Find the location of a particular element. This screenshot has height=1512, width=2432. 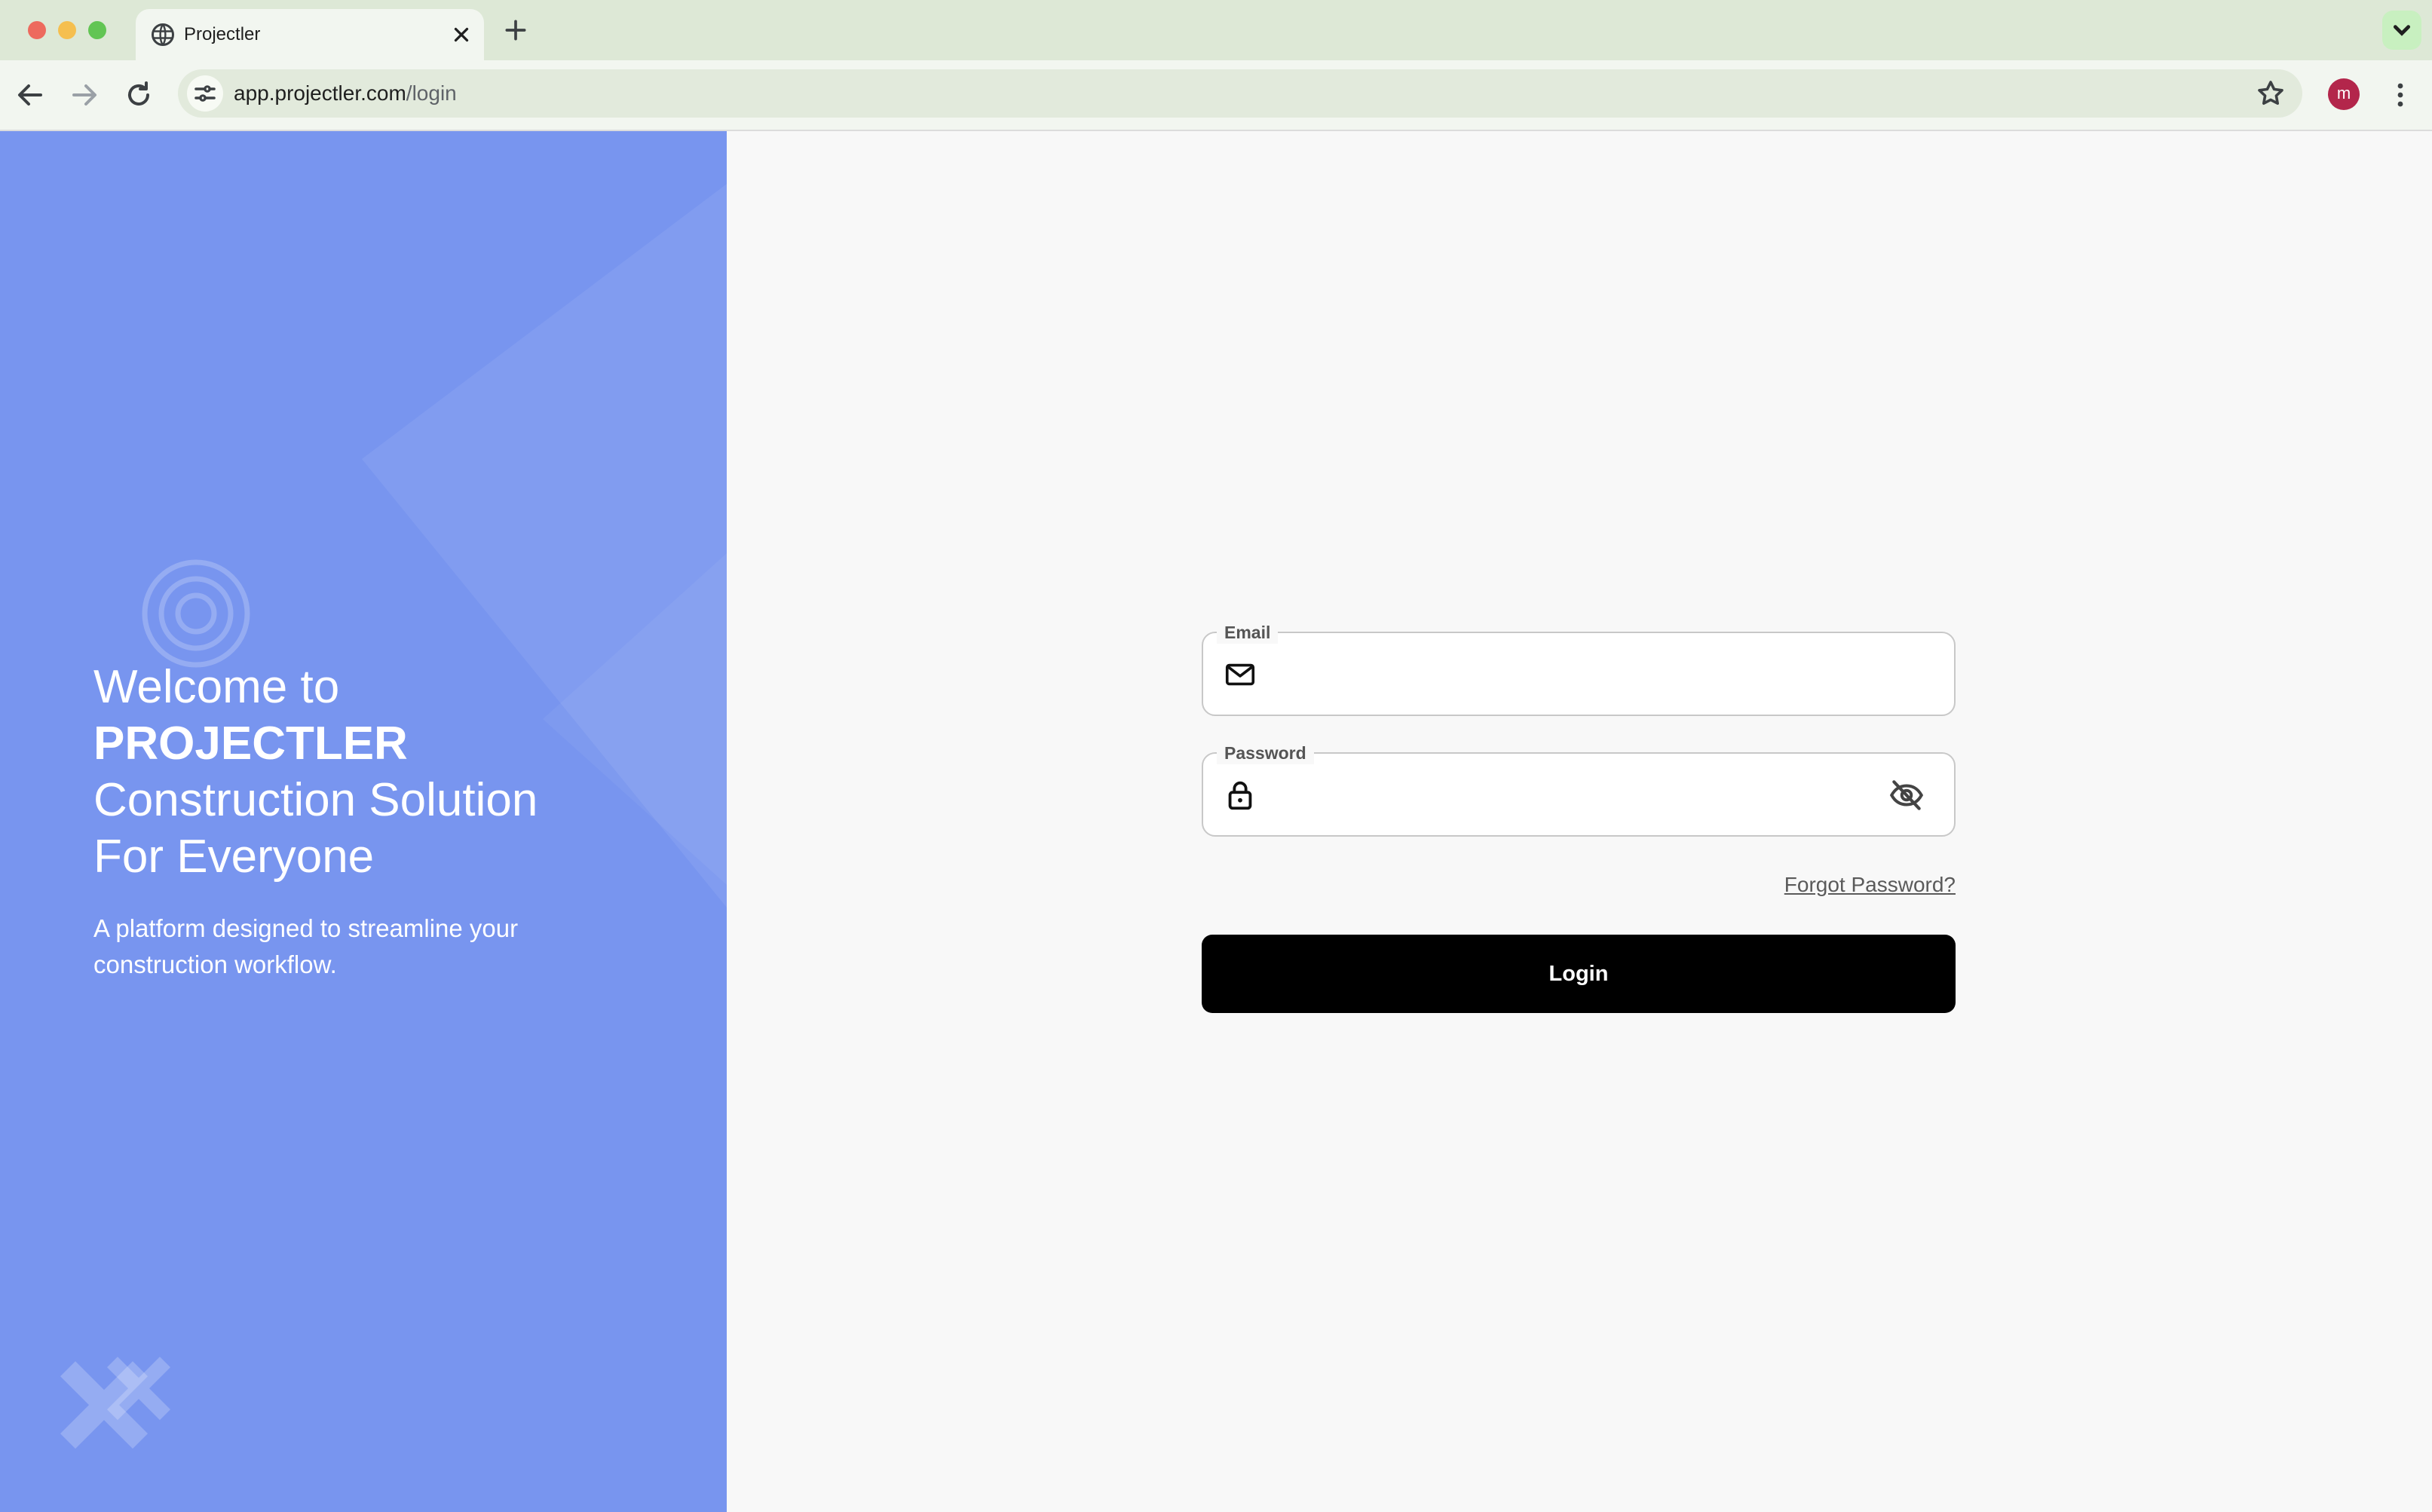

eye-off-icon is located at coordinates (1906, 795).